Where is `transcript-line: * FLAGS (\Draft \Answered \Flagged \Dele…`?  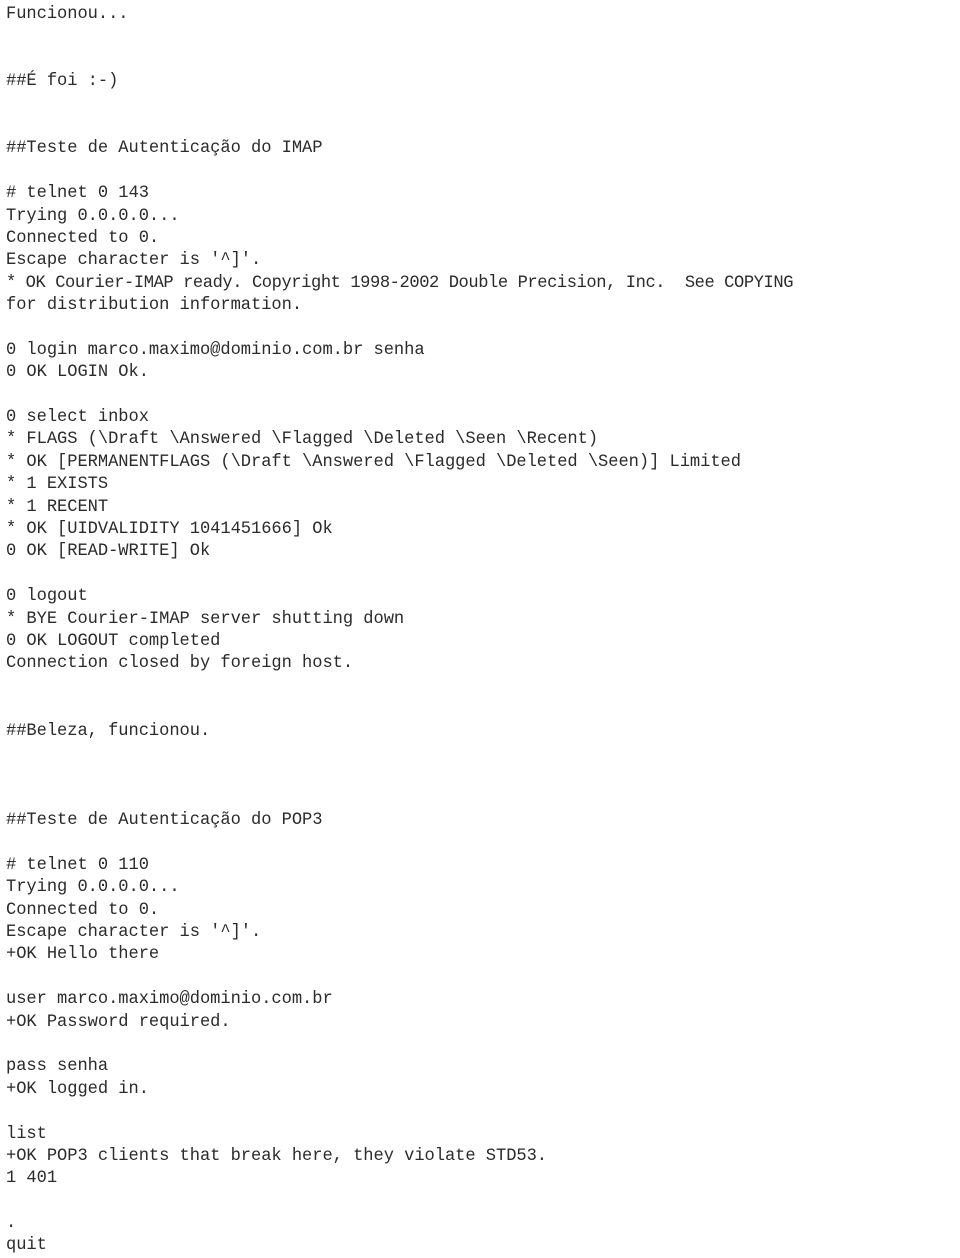 transcript-line: * FLAGS (\Draft \Answered \Flagged \Dele… is located at coordinates (302, 440).